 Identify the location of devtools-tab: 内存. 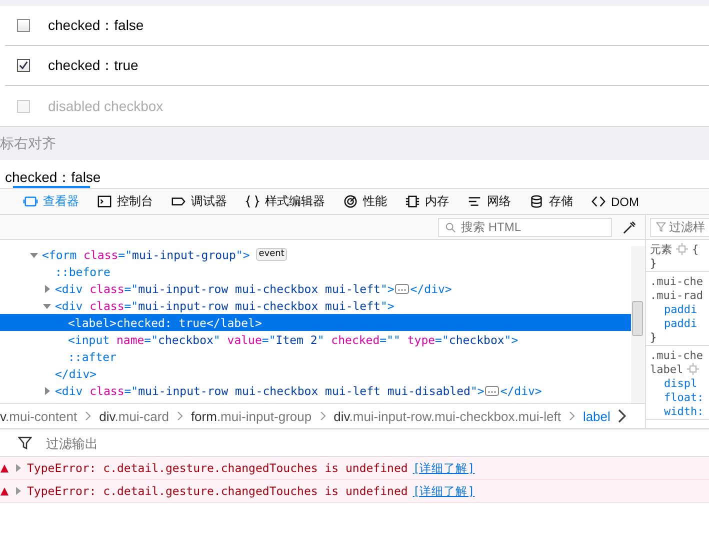
(427, 201).